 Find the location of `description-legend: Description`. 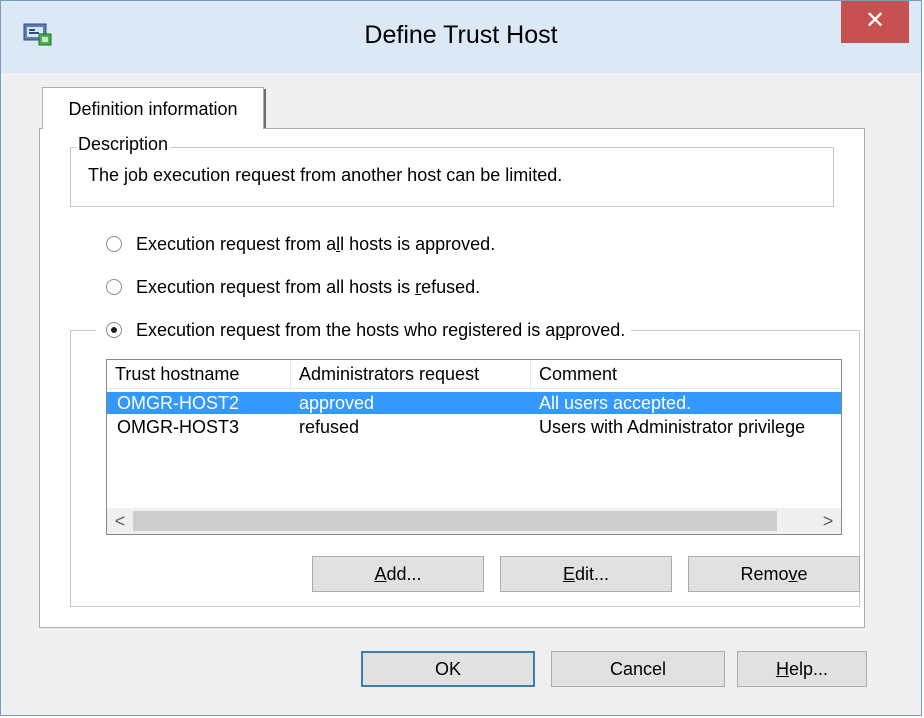

description-legend: Description is located at coordinates (123, 144).